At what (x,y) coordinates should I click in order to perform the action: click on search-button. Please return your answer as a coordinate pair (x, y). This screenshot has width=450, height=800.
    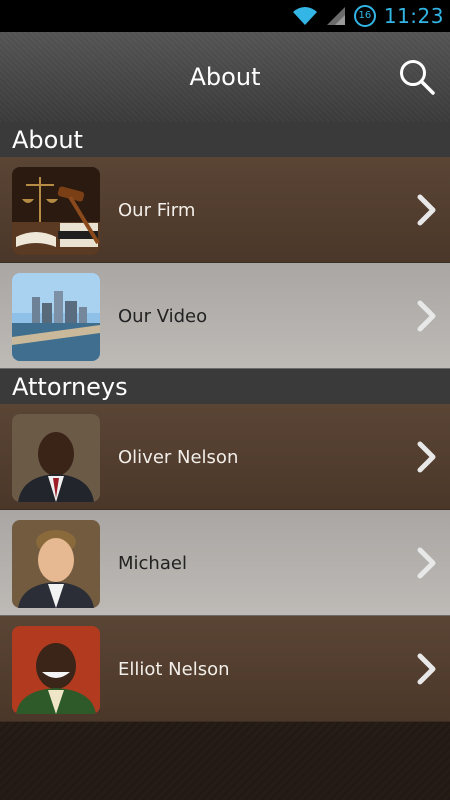
    Looking at the image, I should click on (417, 77).